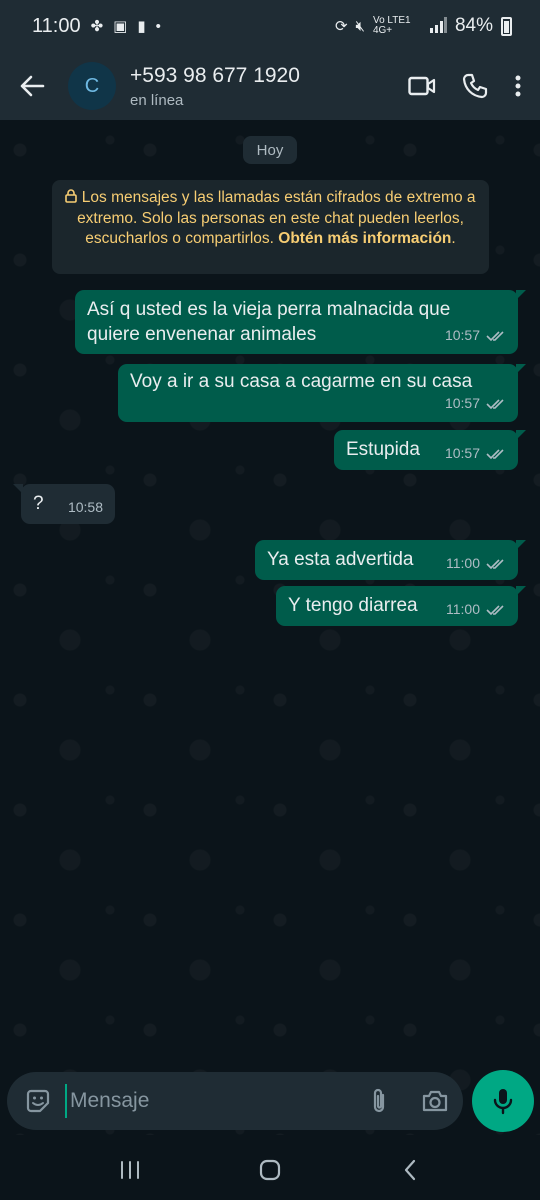  Describe the element at coordinates (473, 25) in the screenshot. I see `battery-percent: 84%` at that location.